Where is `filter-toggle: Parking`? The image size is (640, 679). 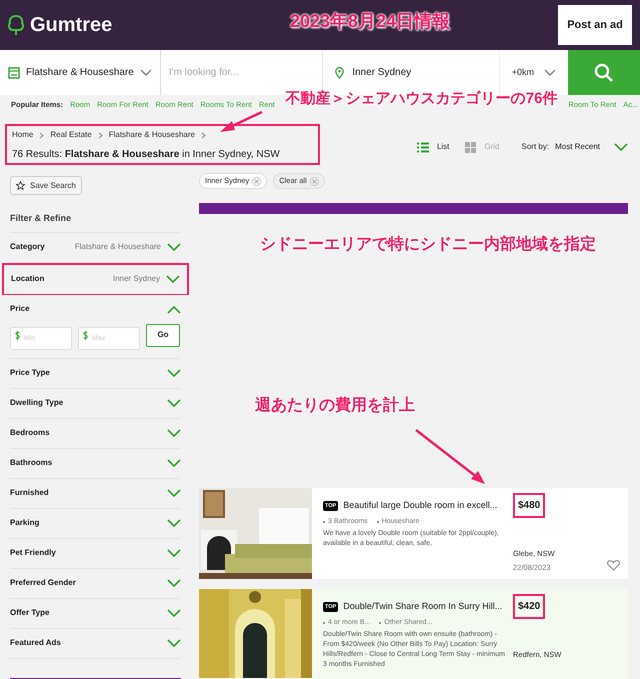 filter-toggle: Parking is located at coordinates (95, 523).